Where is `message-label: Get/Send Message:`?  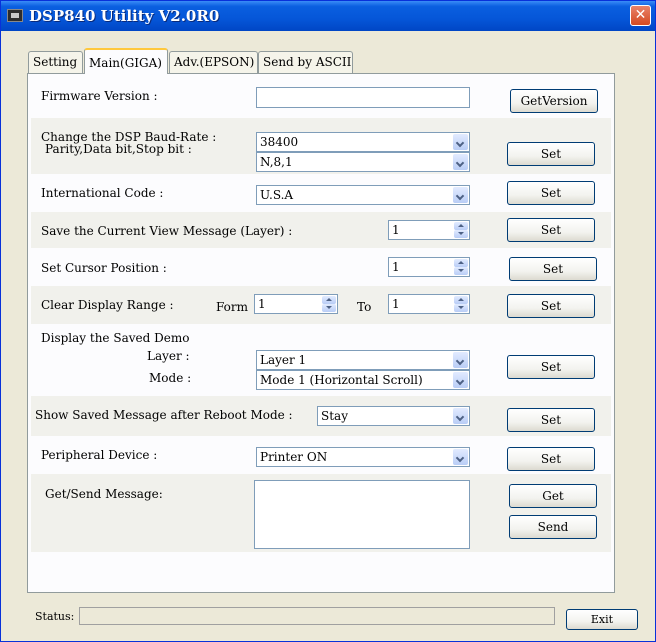
message-label: Get/Send Message: is located at coordinates (104, 494).